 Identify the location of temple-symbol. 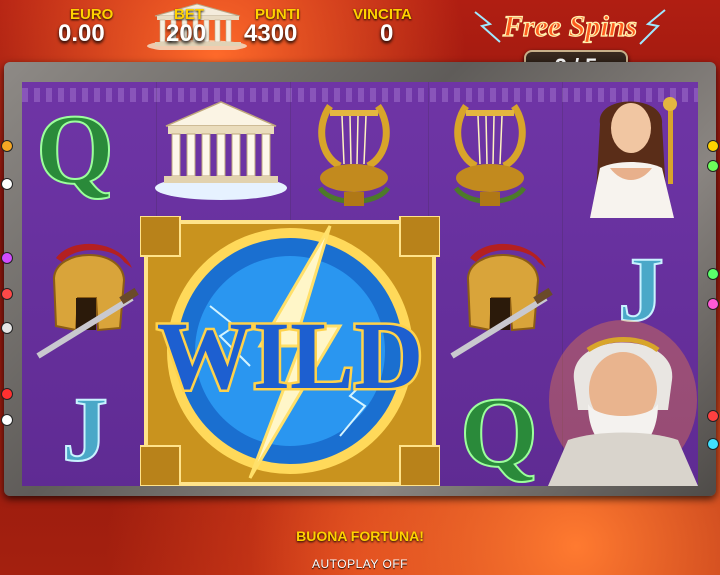
(221, 150).